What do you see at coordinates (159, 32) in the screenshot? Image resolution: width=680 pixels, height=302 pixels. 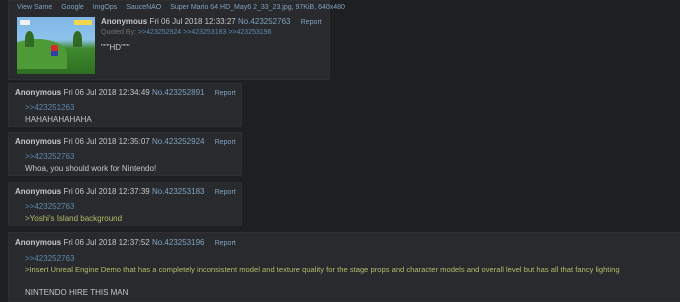 I see `quoted-by-link: >>423252924` at bounding box center [159, 32].